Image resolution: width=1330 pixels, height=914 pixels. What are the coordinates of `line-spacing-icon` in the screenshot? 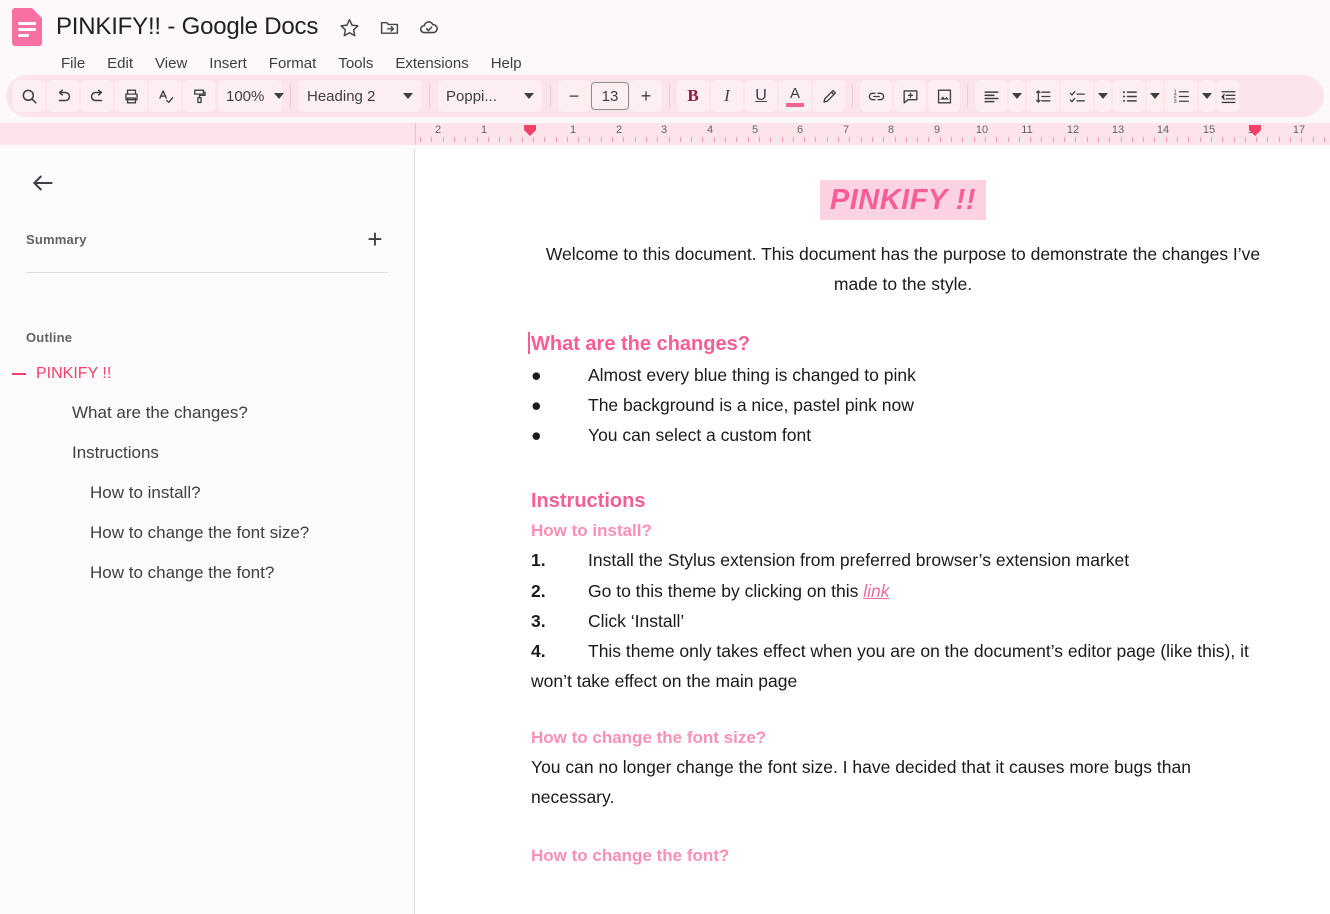 It's located at (1043, 96).